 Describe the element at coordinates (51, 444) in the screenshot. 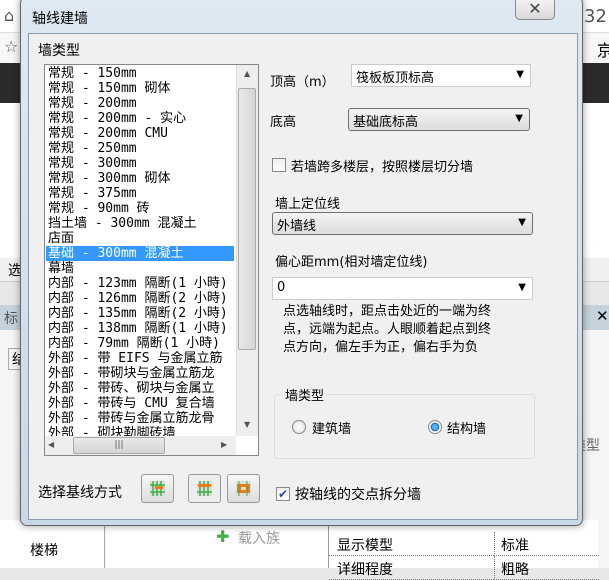

I see `scroll-left-icon: ◀` at that location.